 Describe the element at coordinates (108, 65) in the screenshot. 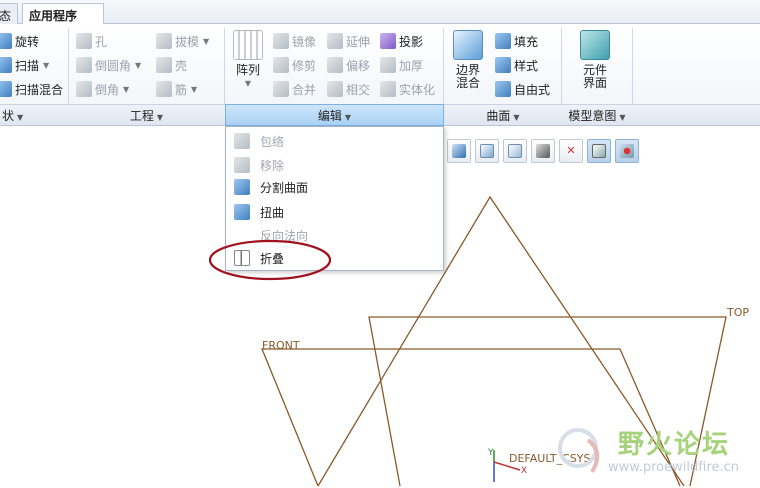

I see `round-button: 倒圆角 ▼` at that location.